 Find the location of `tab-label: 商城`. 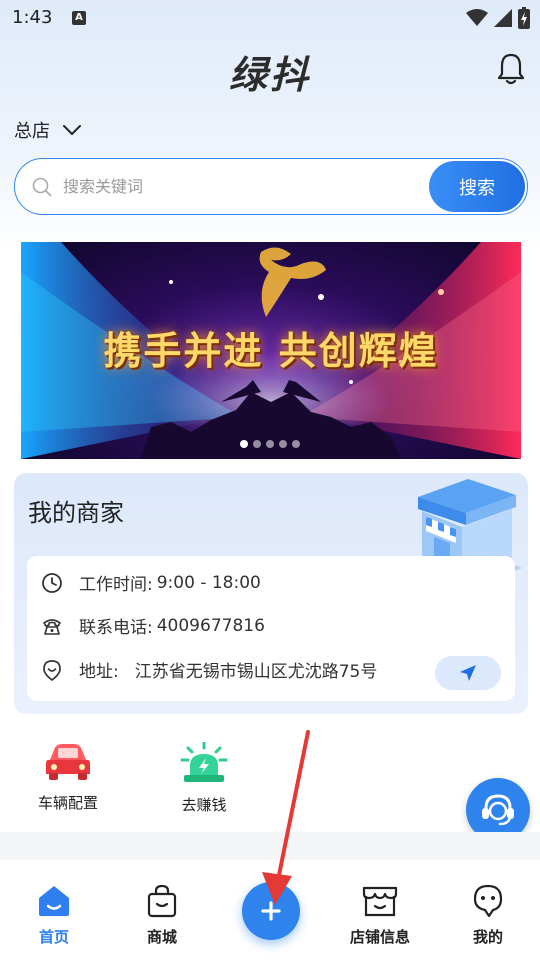

tab-label: 商城 is located at coordinates (161, 937).